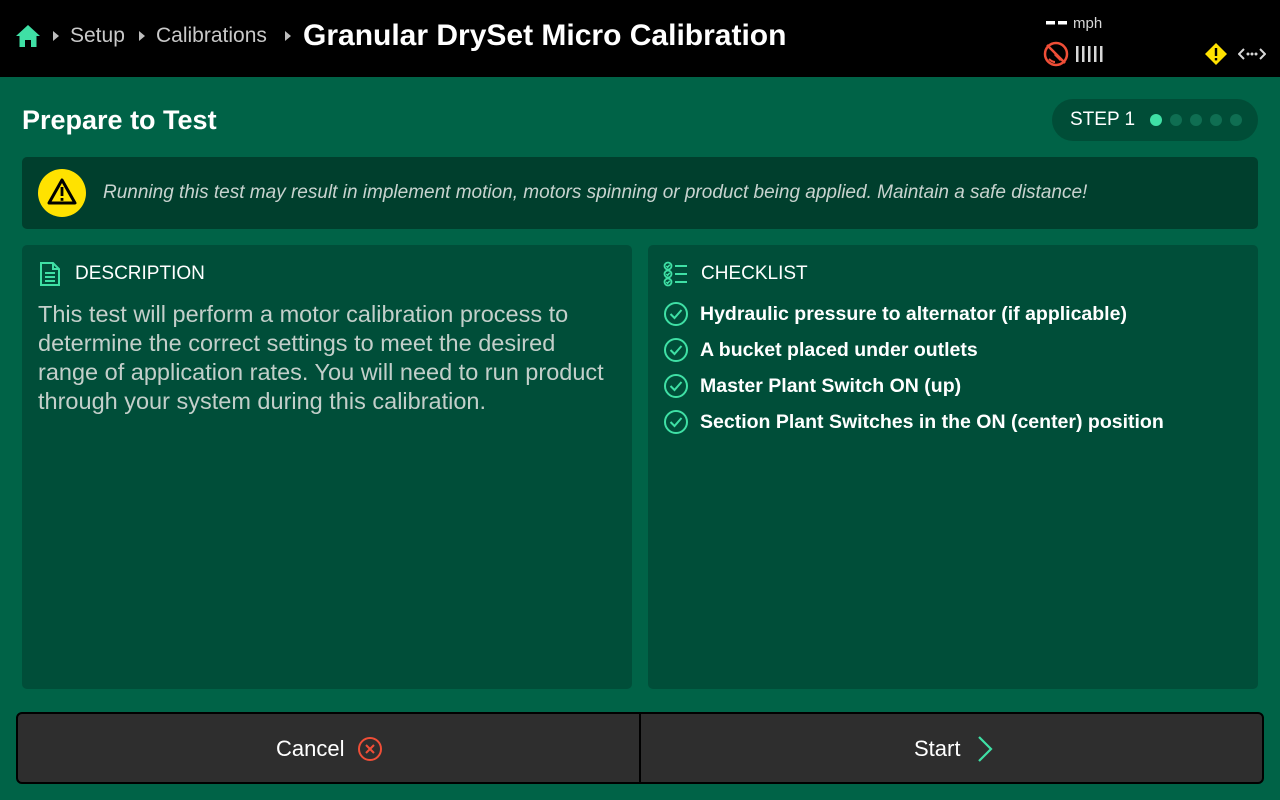  Describe the element at coordinates (1088, 23) in the screenshot. I see `speed-unit: mph` at that location.